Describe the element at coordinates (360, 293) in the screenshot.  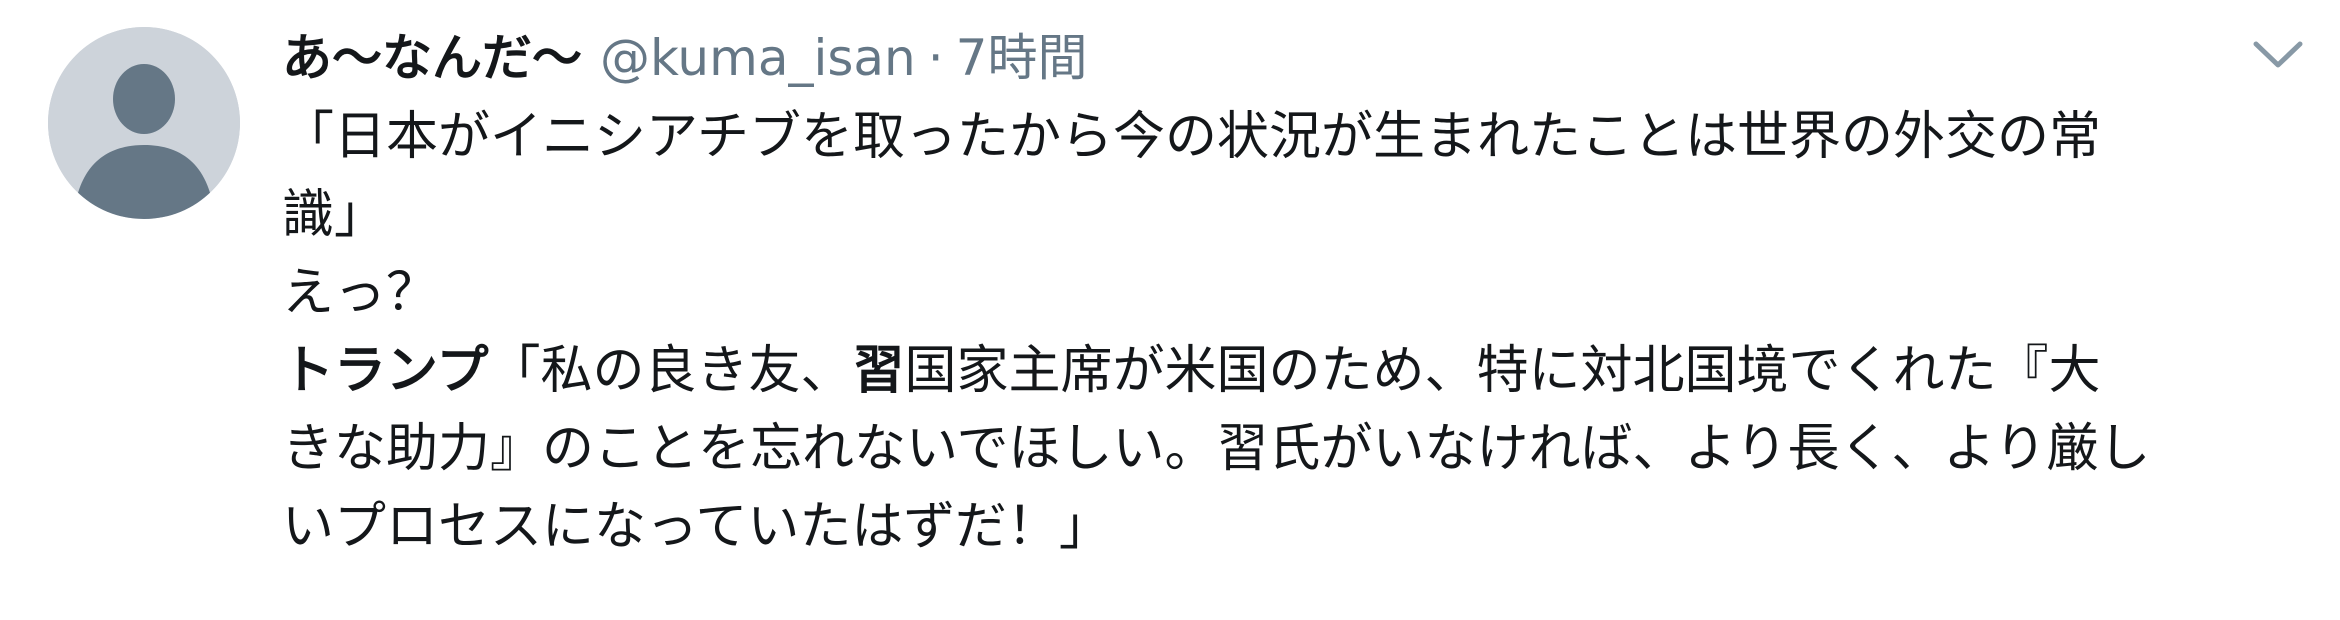
I see `tweet-text-line-3: えっ？` at that location.